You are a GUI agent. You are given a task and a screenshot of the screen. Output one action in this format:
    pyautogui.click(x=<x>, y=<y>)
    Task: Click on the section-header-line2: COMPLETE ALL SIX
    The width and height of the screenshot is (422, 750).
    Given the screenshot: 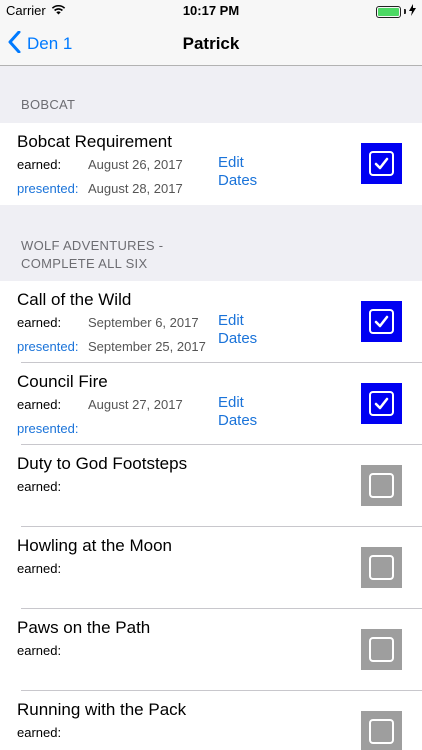 What is the action you would take?
    pyautogui.click(x=84, y=263)
    